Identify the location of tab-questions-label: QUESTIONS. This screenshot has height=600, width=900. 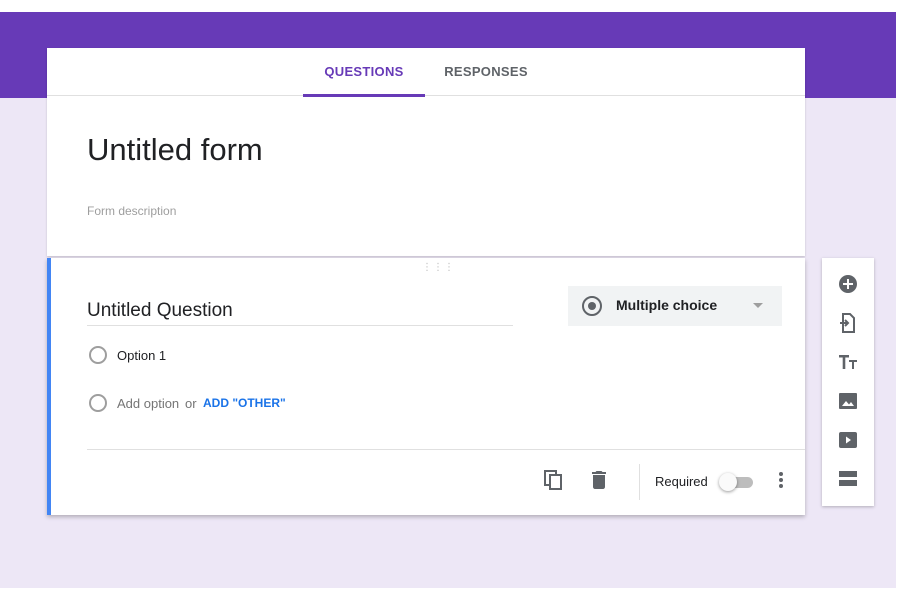
(364, 71).